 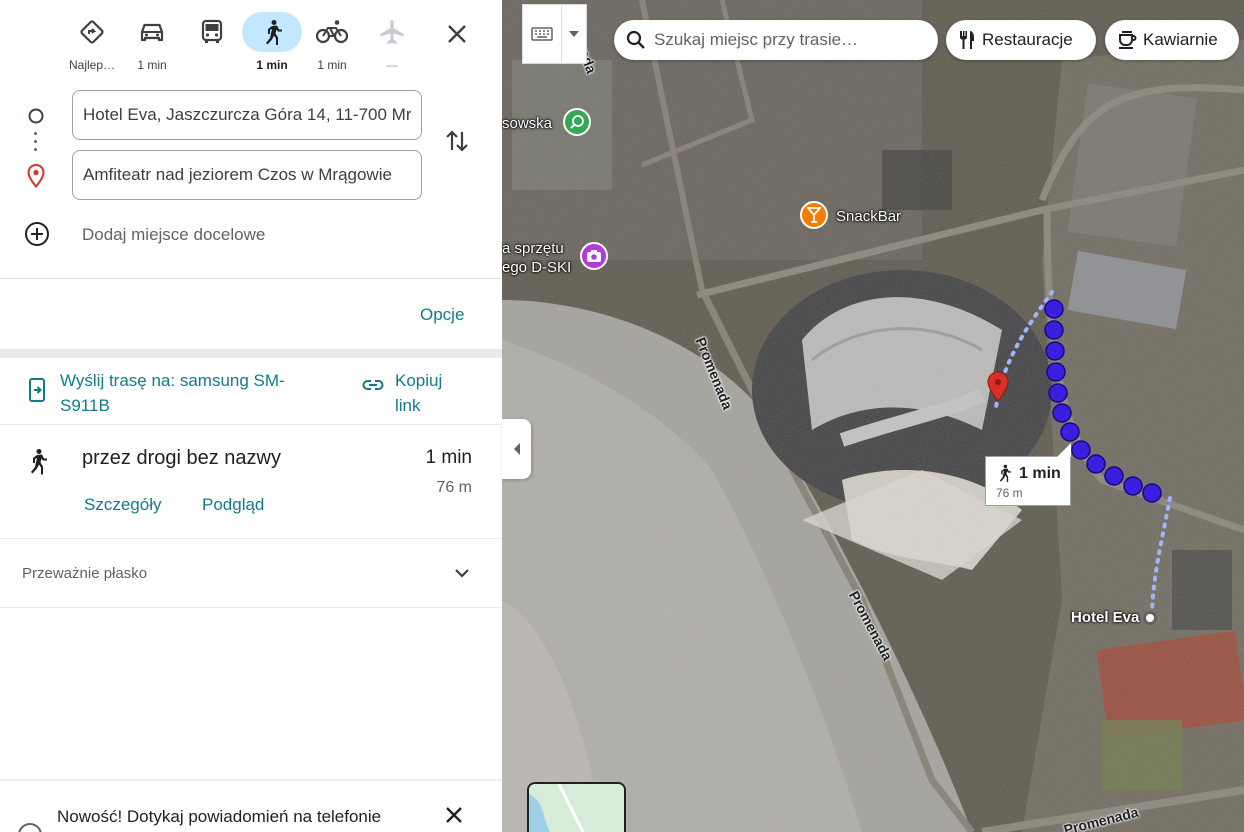 I want to click on notification-banner: Nowość! Dotykaj powiadomień na telefonie, so click(x=251, y=806).